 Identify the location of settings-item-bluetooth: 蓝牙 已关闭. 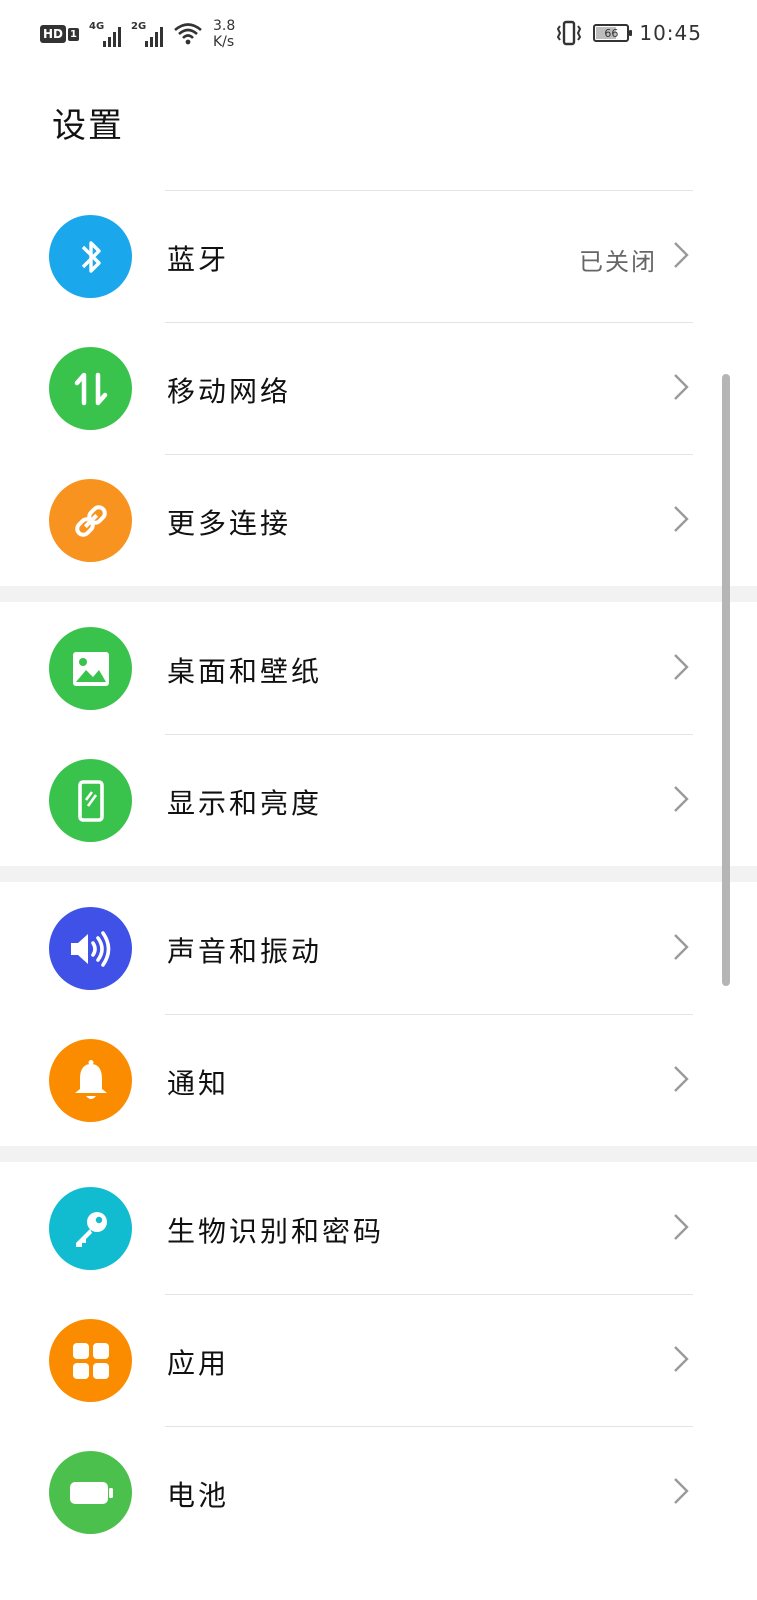
(378, 256).